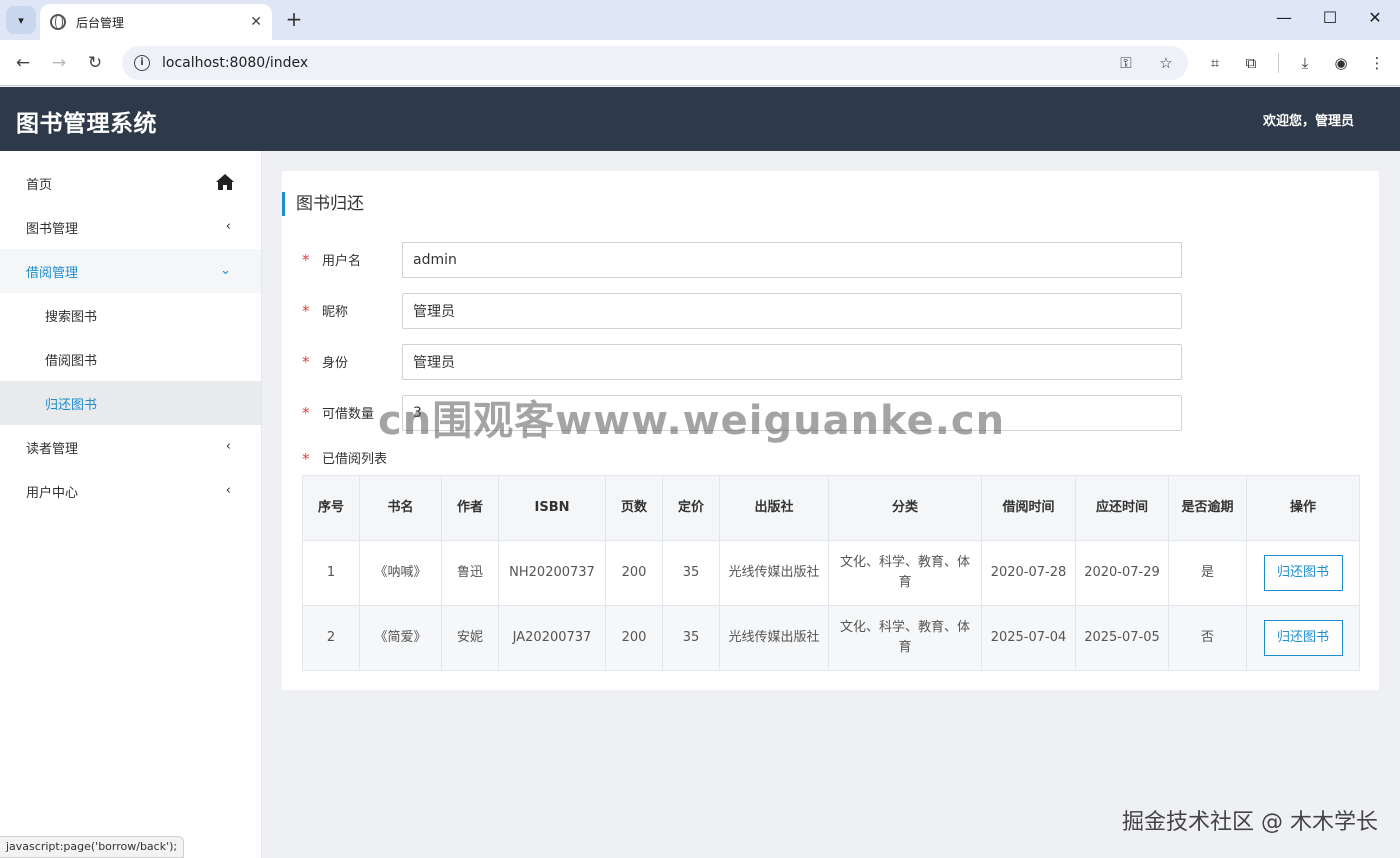 This screenshot has height=858, width=1400. I want to click on nickname-label: 昵称, so click(335, 312).